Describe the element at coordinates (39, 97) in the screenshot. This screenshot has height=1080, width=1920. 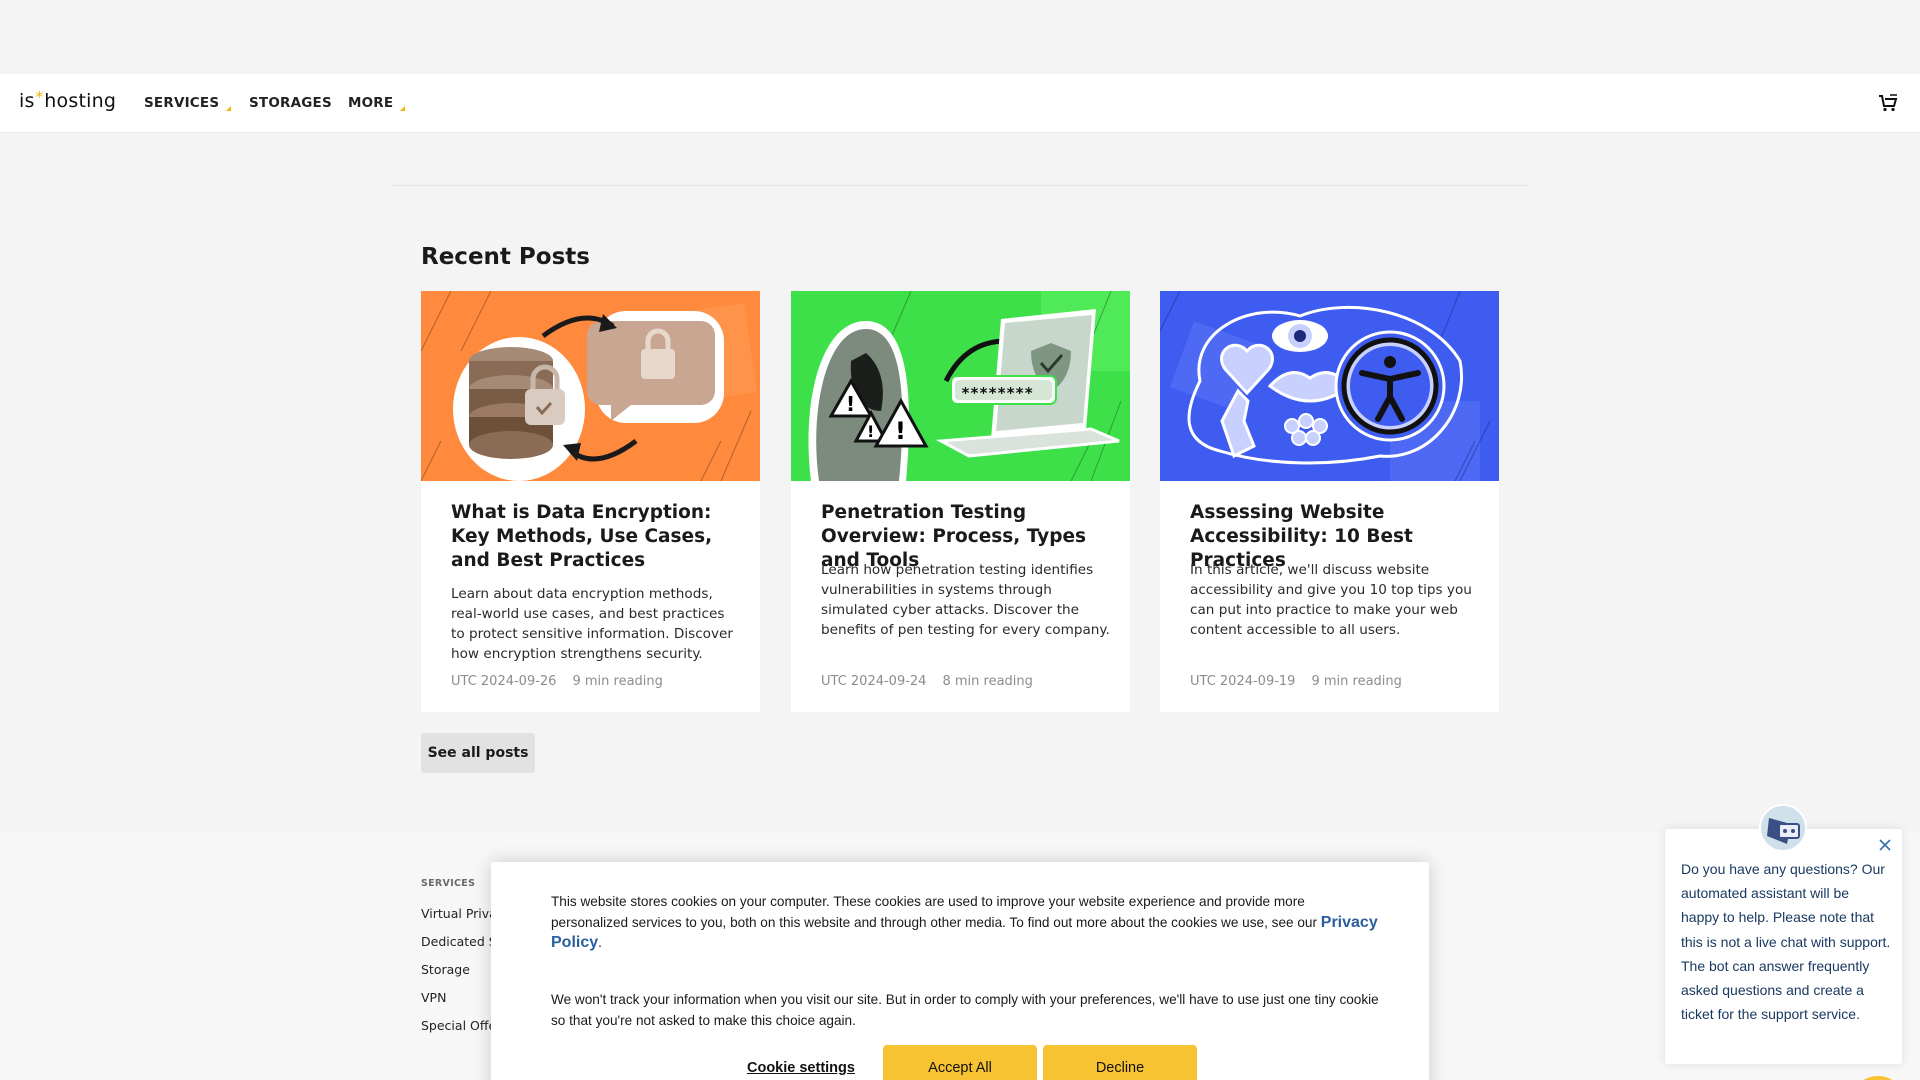
I see `logo-star-icon: *` at that location.